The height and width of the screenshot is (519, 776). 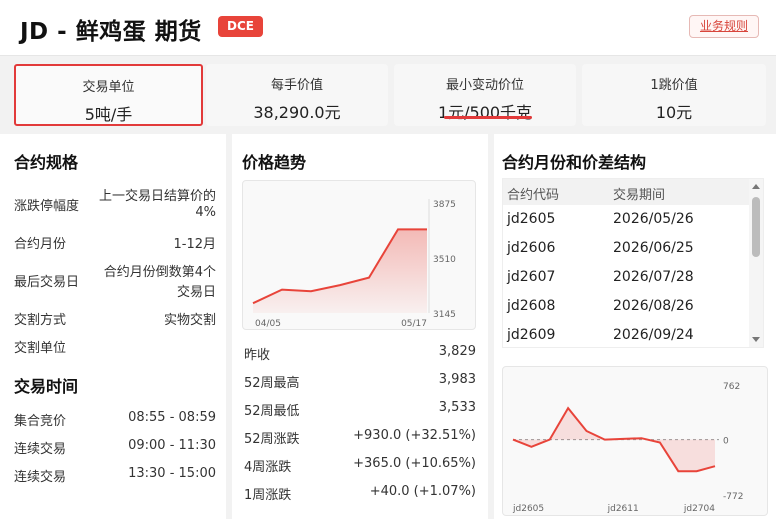 I want to click on contract-months-title: 合约月份和价差结构, so click(x=574, y=162).